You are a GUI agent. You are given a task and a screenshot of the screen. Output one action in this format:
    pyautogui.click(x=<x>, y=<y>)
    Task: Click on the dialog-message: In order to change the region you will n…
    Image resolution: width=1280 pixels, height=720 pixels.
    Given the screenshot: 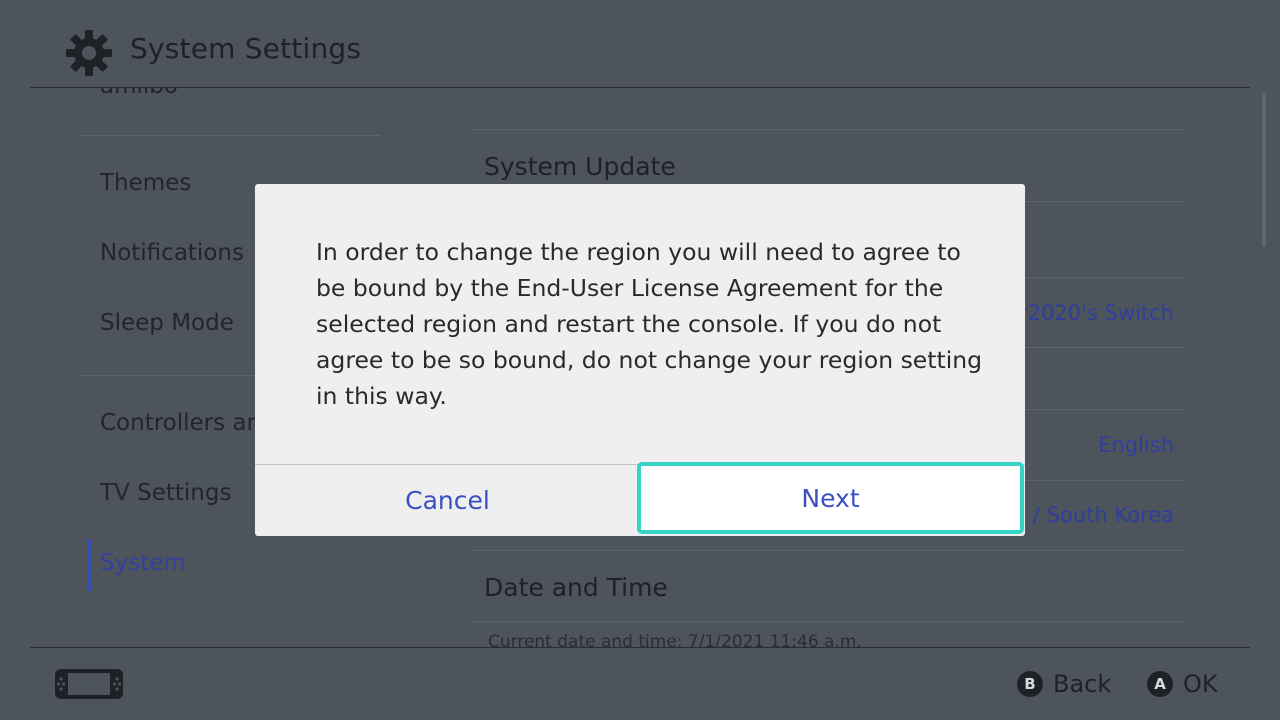 What is the action you would take?
    pyautogui.click(x=649, y=324)
    